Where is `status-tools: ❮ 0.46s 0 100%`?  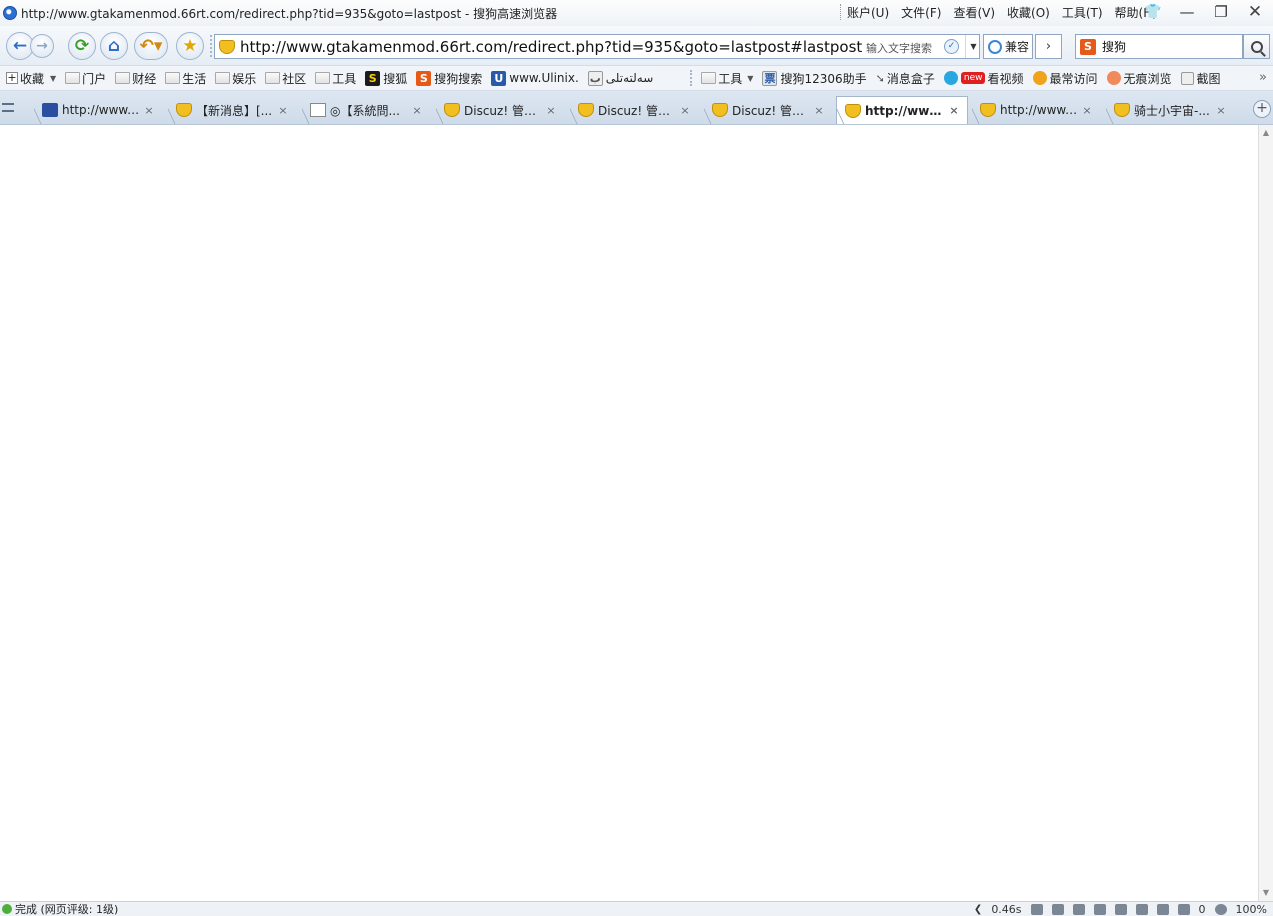
status-tools: ❮ 0.46s 0 100% is located at coordinates (1120, 909).